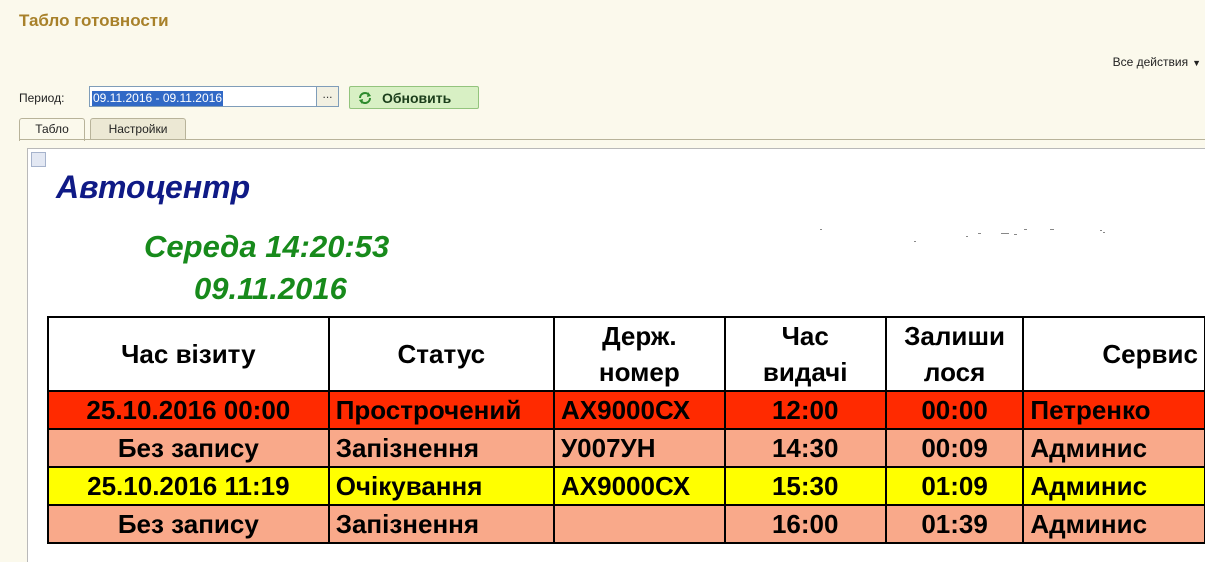 Image resolution: width=1205 pixels, height=562 pixels. What do you see at coordinates (417, 97) in the screenshot?
I see `refresh-label: Обновить` at bounding box center [417, 97].